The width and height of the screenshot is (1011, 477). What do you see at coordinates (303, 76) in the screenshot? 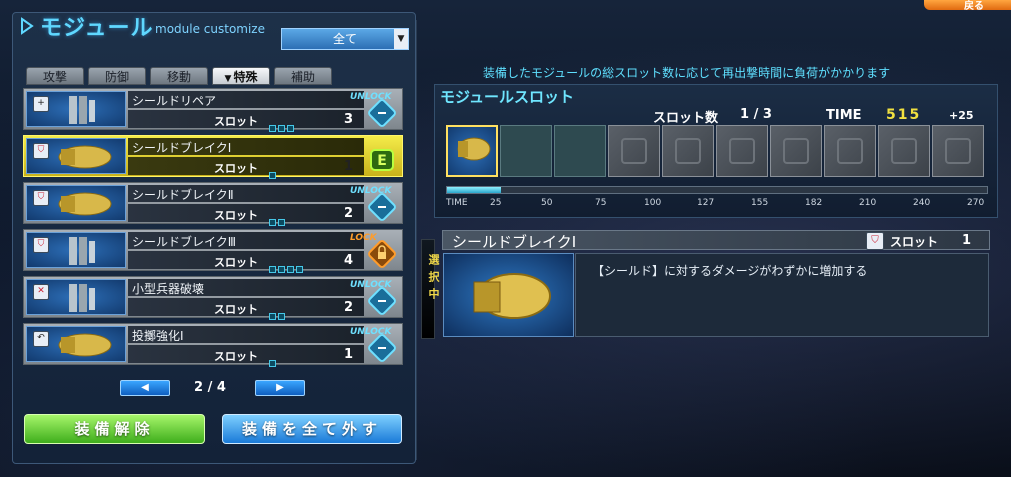
I see `tab-support: 補助` at bounding box center [303, 76].